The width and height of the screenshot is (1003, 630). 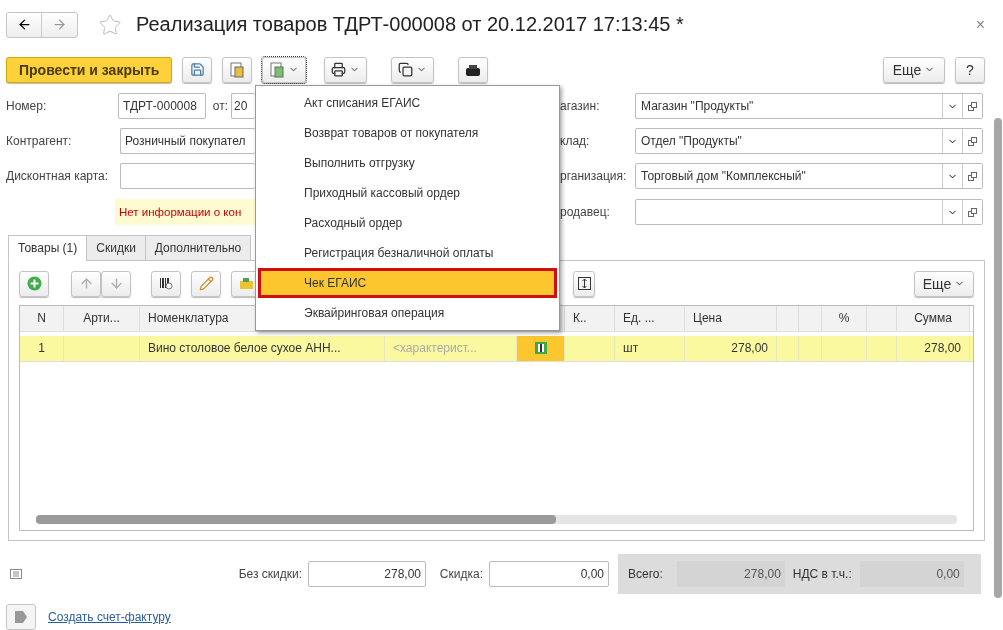 What do you see at coordinates (58, 176) in the screenshot?
I see `field-label: Дисконтная карта:` at bounding box center [58, 176].